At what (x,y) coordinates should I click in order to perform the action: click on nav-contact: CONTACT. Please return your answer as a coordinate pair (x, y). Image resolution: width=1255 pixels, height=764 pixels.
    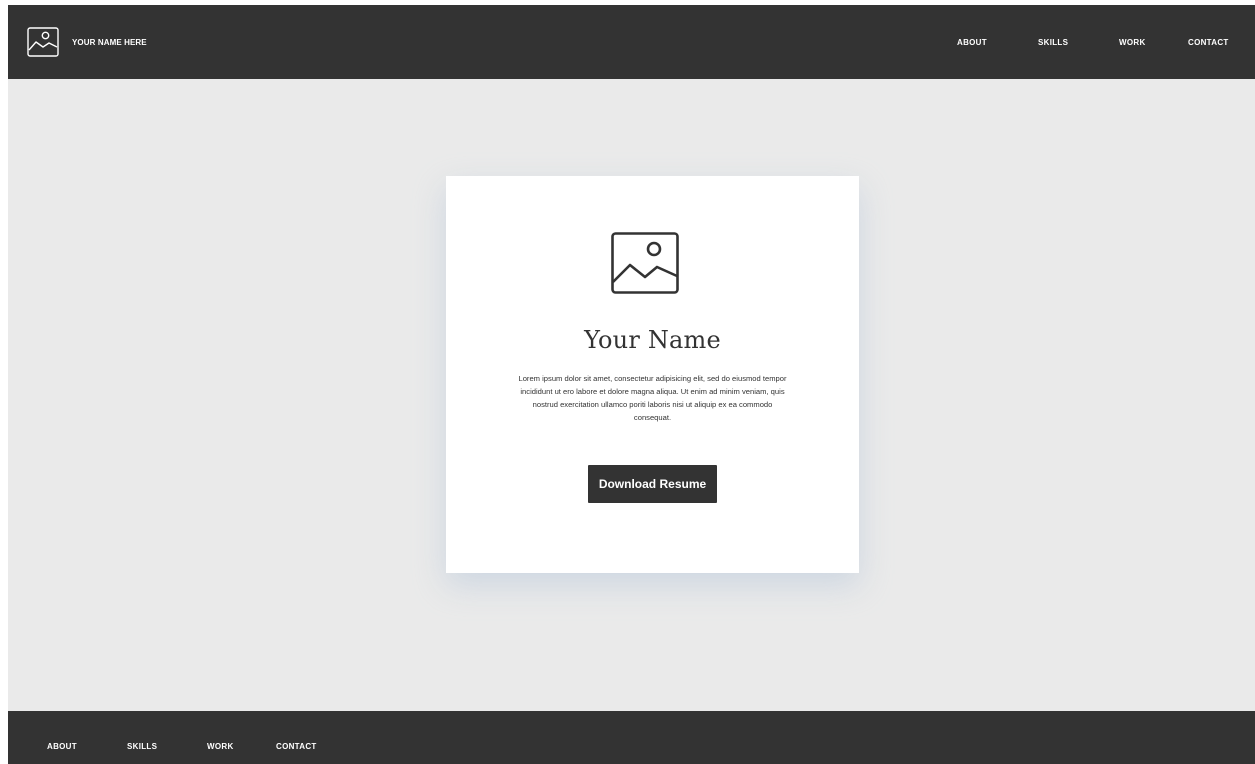
    Looking at the image, I should click on (1208, 42).